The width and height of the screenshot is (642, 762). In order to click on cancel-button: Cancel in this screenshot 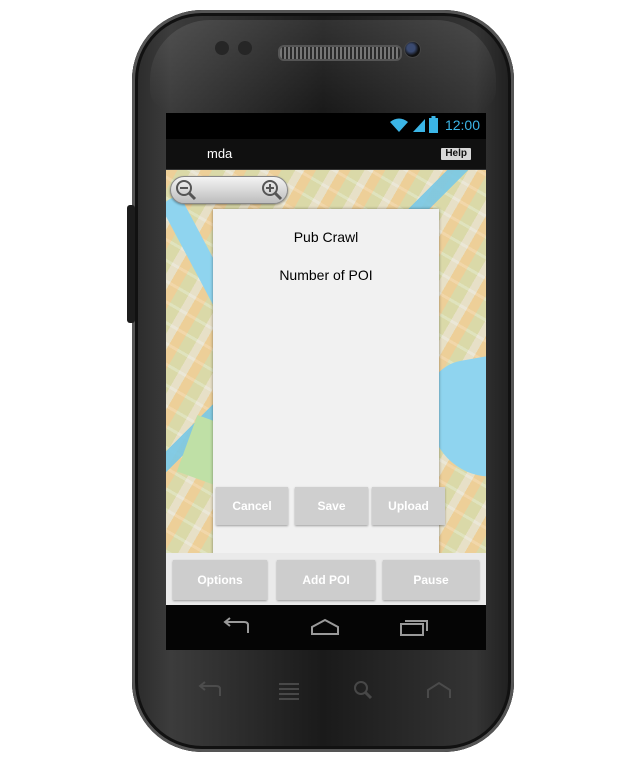, I will do `click(252, 506)`.